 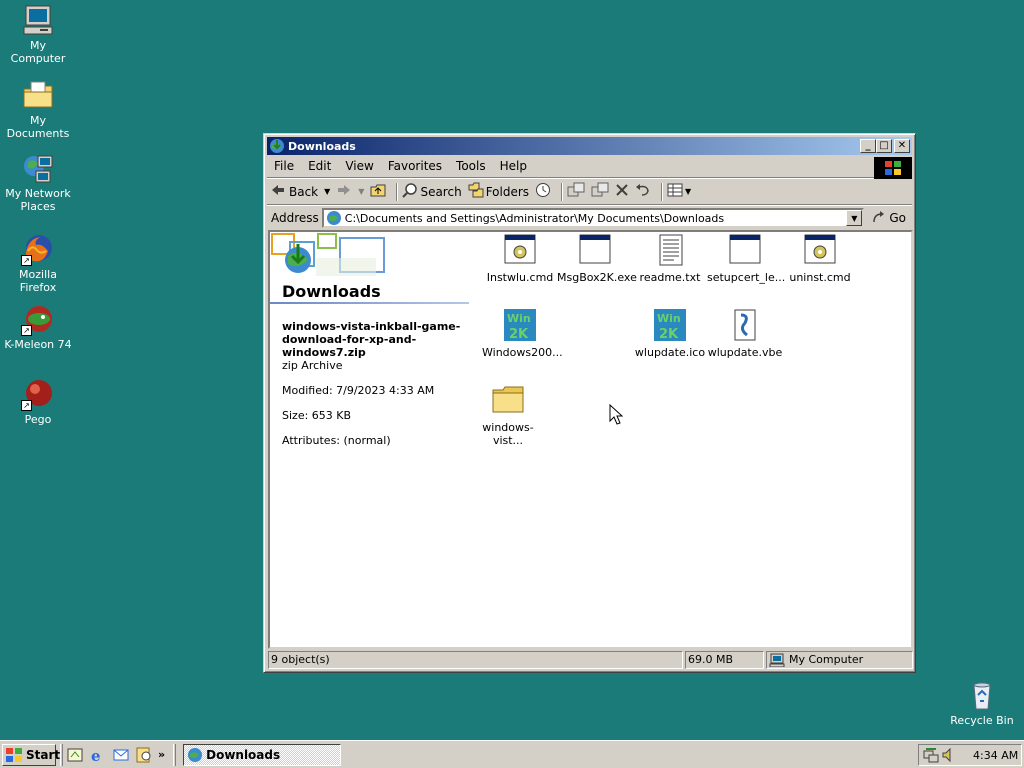 I want to click on up-folder-icon, so click(x=378, y=191).